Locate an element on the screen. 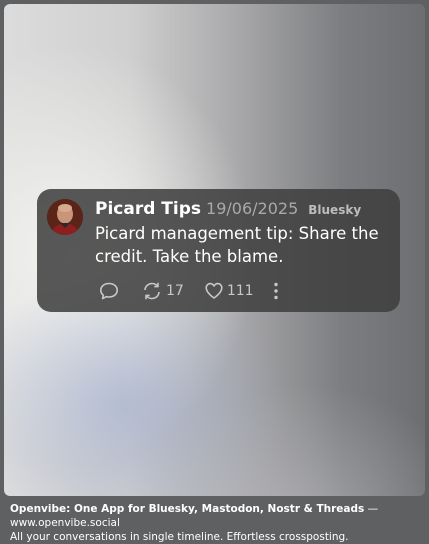  repost-arrows-icon is located at coordinates (152, 291).